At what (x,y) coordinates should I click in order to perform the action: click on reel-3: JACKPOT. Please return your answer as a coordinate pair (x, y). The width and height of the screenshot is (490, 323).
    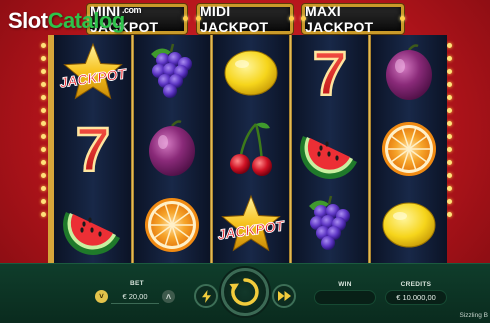
    Looking at the image, I should click on (251, 149).